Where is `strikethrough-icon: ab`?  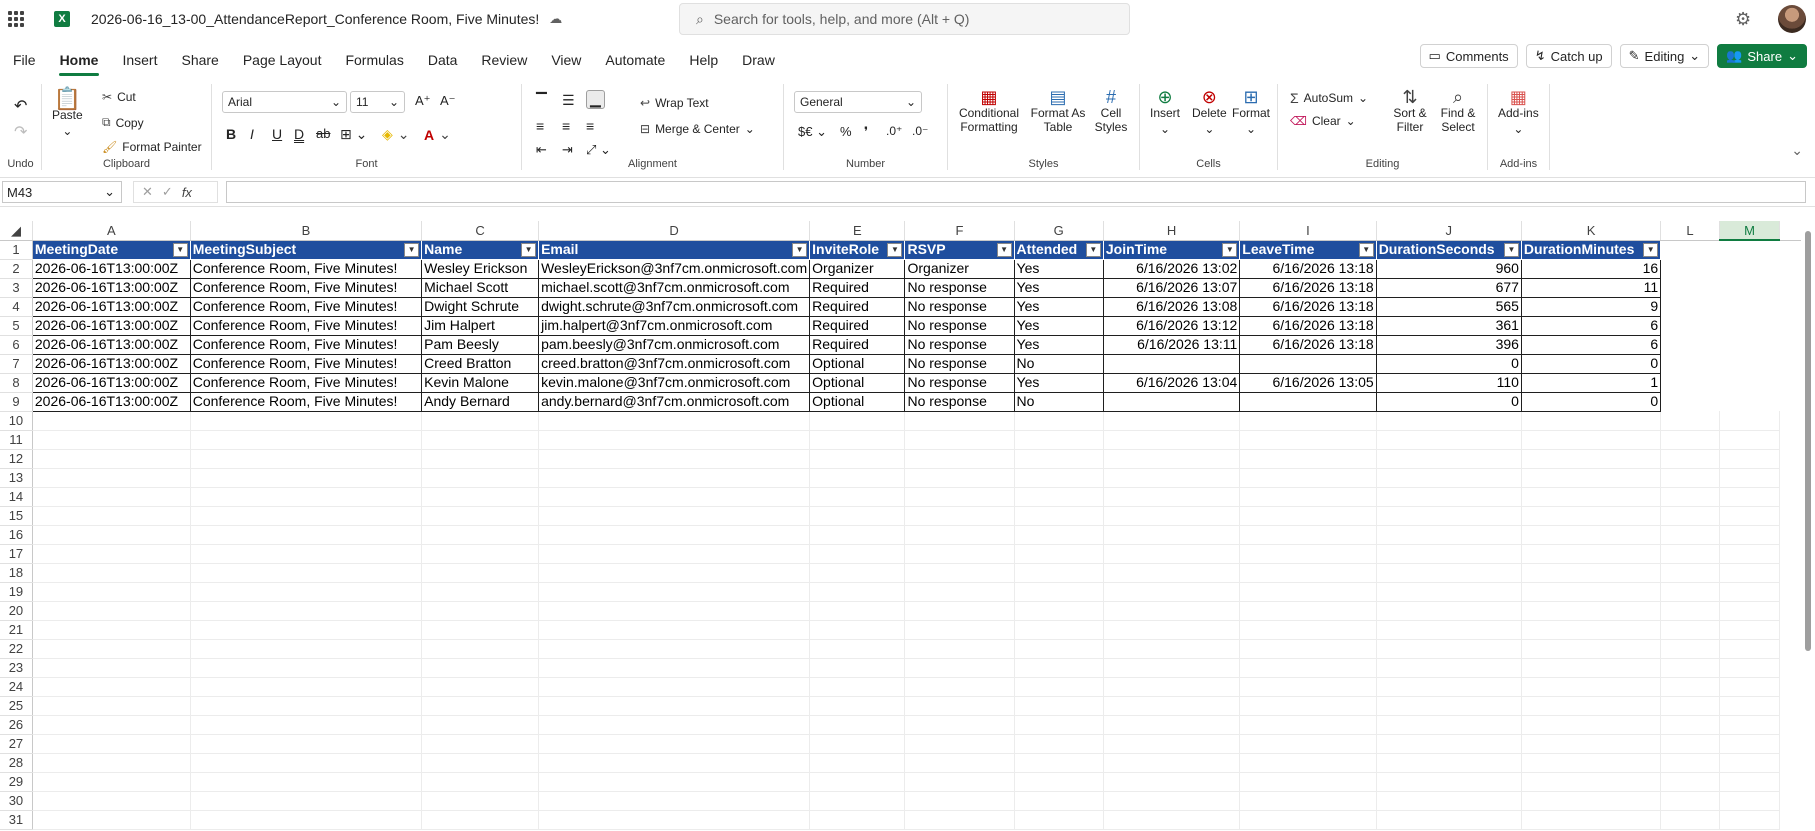
strikethrough-icon: ab is located at coordinates (323, 133).